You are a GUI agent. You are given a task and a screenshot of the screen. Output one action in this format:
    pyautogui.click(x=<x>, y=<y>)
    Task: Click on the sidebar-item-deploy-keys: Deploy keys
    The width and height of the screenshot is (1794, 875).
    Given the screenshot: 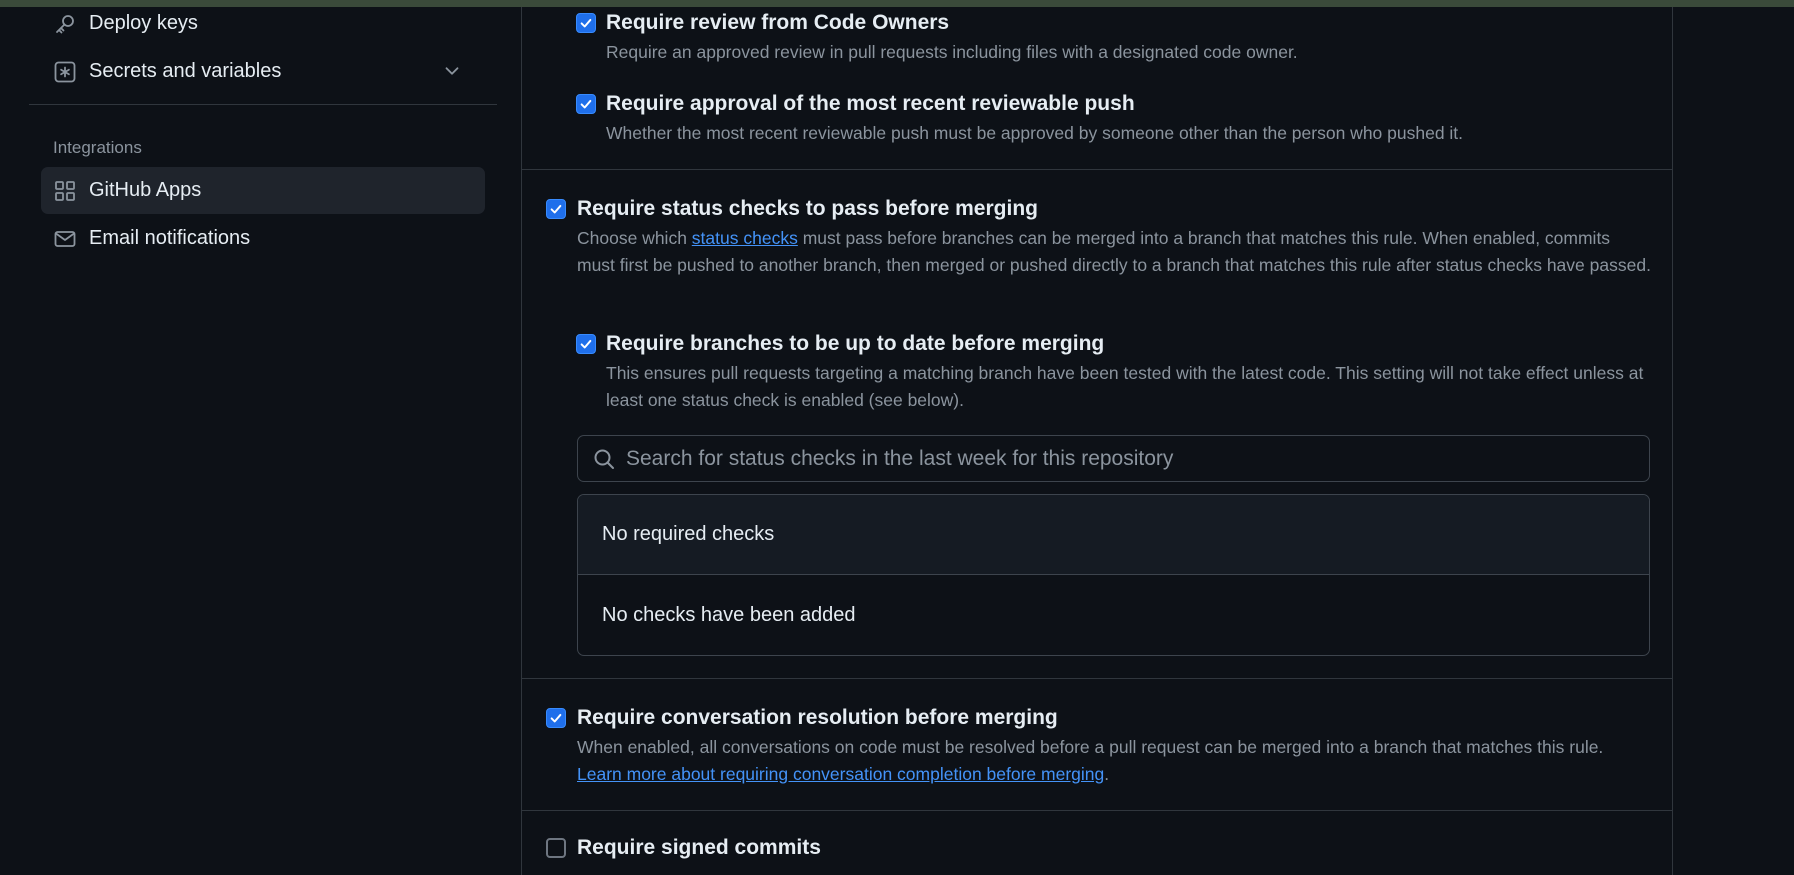 What is the action you would take?
    pyautogui.click(x=263, y=23)
    